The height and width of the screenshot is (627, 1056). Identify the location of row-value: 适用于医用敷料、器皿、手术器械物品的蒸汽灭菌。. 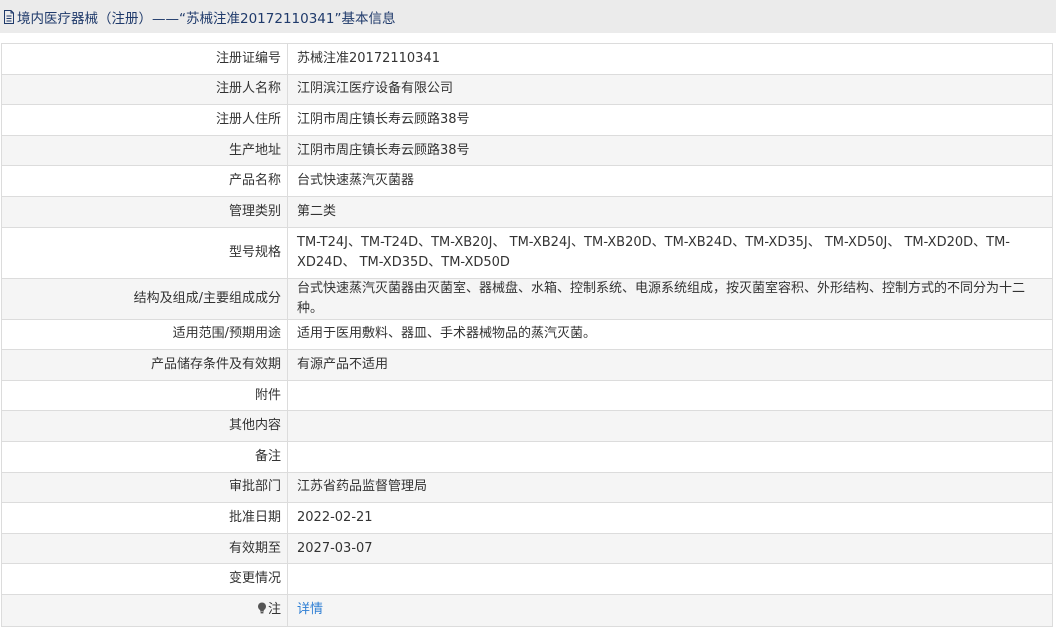
(670, 334).